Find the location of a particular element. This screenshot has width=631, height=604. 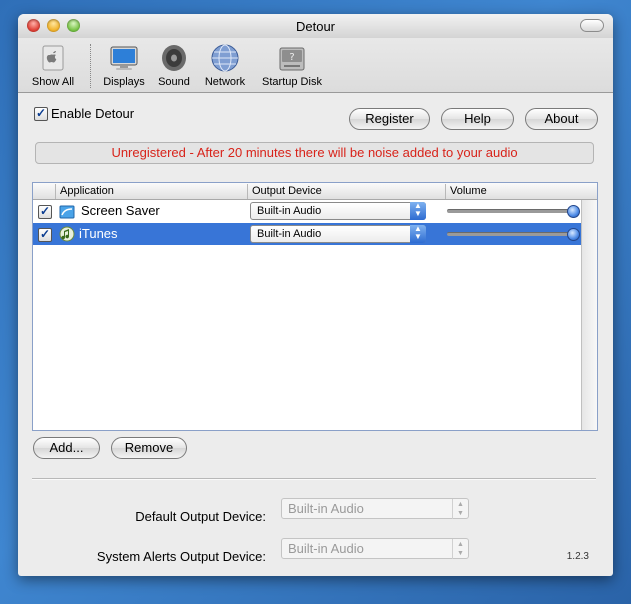

table-row: ✓ Screen Saver Built-in Audio ▲ ▼ is located at coordinates (307, 211).